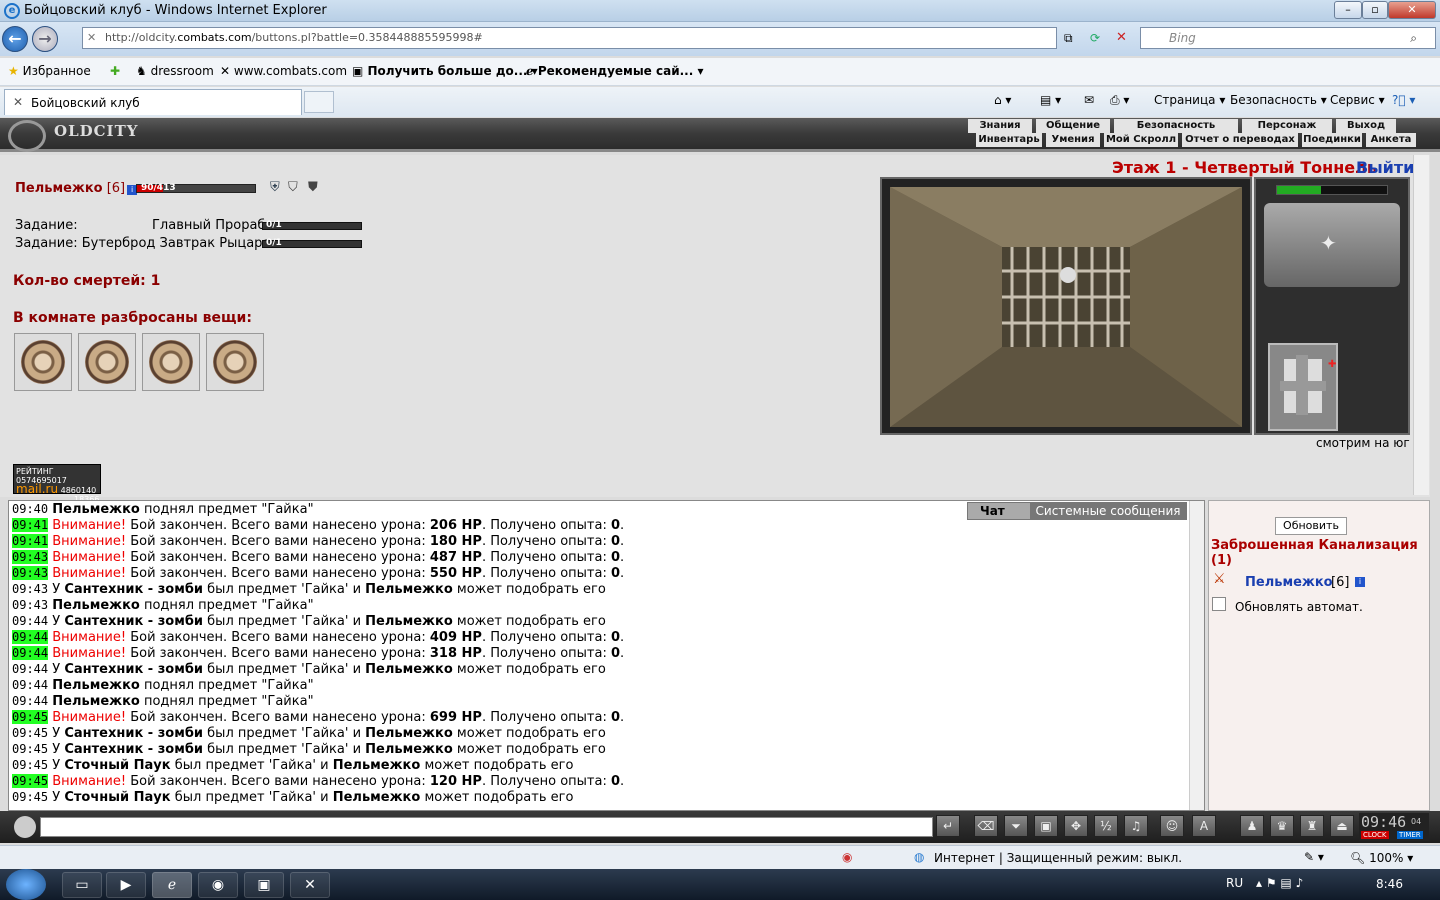 The image size is (1440, 900). What do you see at coordinates (15, 39) in the screenshot?
I see `back-button: ←` at bounding box center [15, 39].